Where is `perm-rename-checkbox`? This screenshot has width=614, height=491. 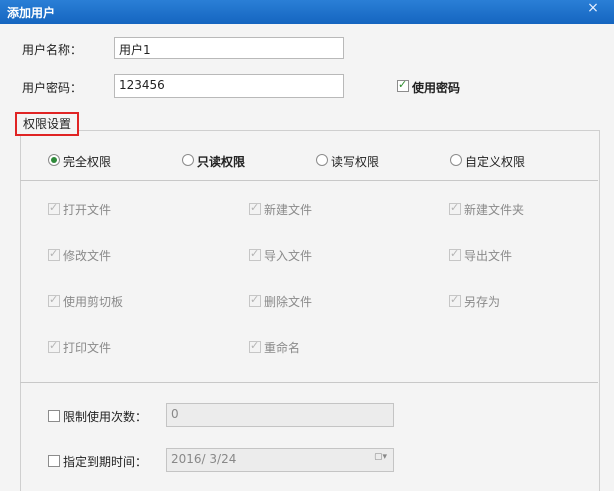
perm-rename-checkbox is located at coordinates (255, 346).